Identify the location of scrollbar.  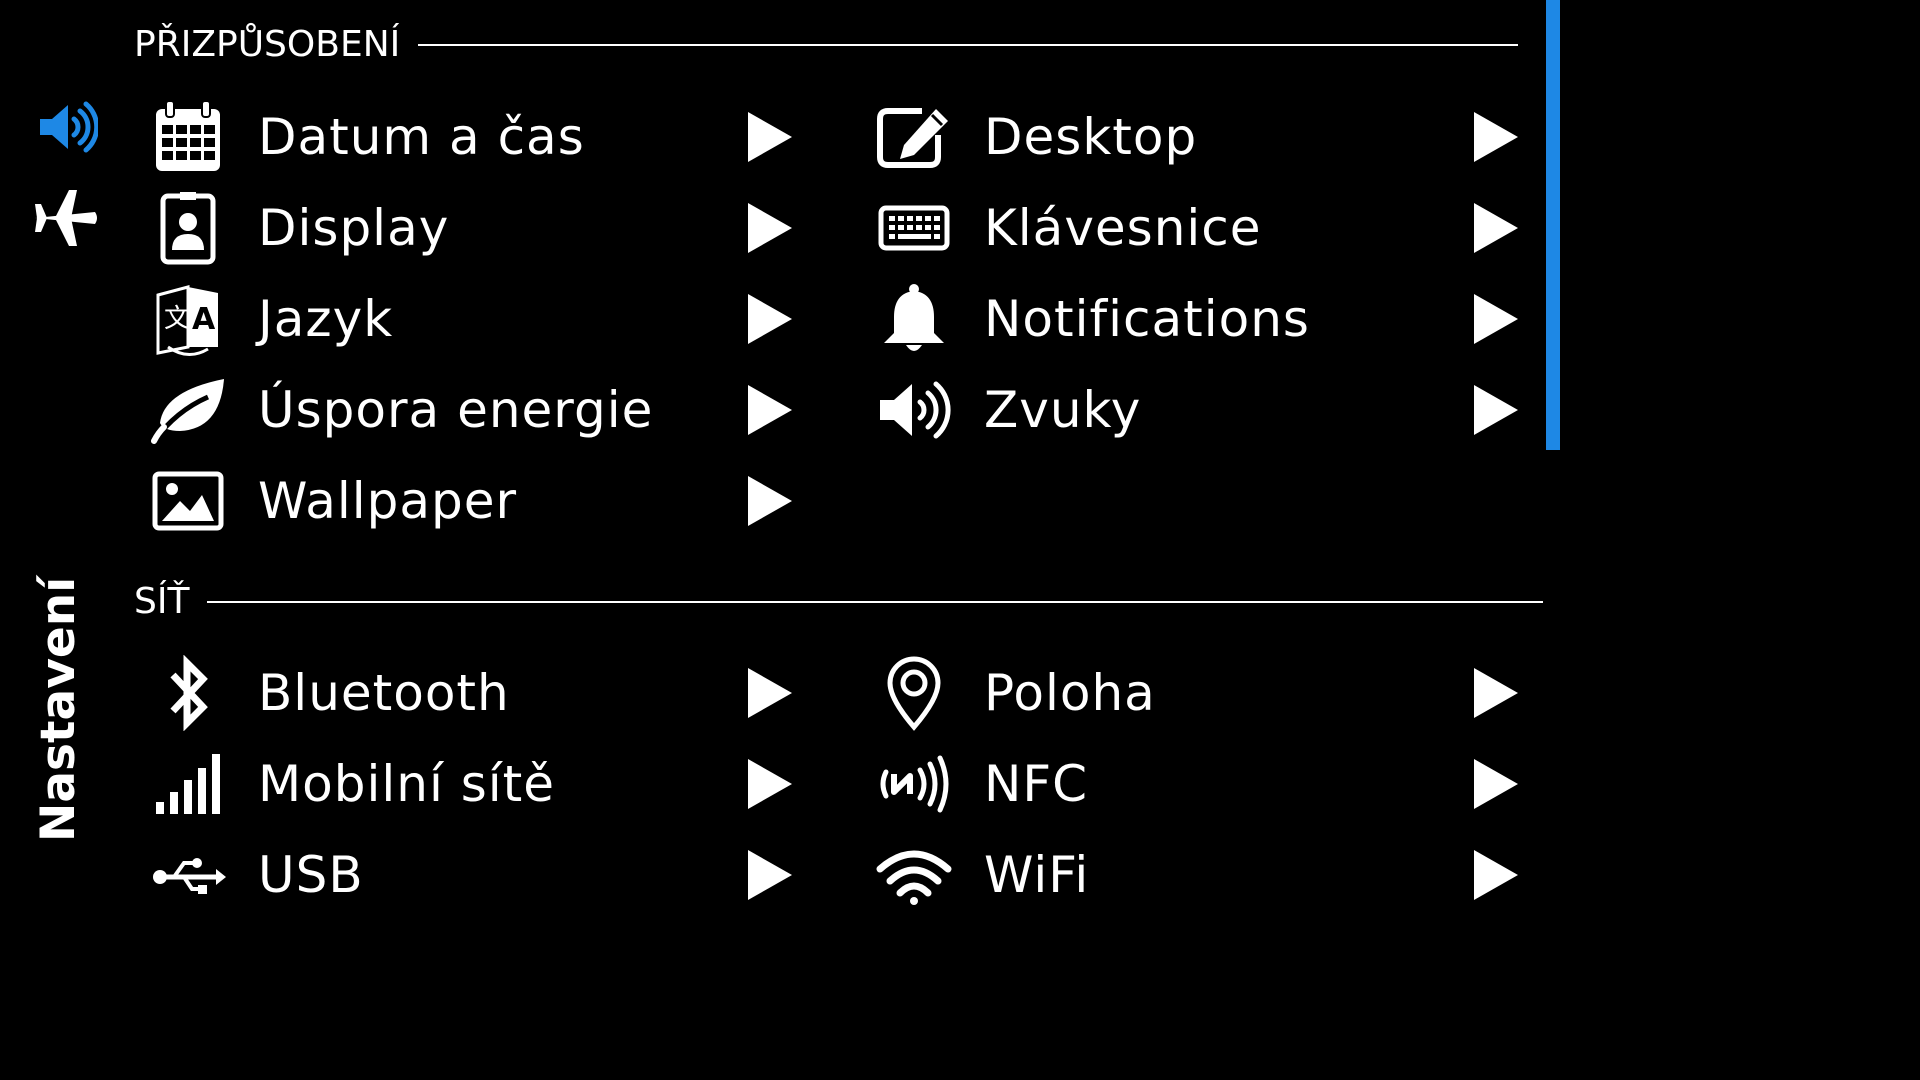
(1553, 225).